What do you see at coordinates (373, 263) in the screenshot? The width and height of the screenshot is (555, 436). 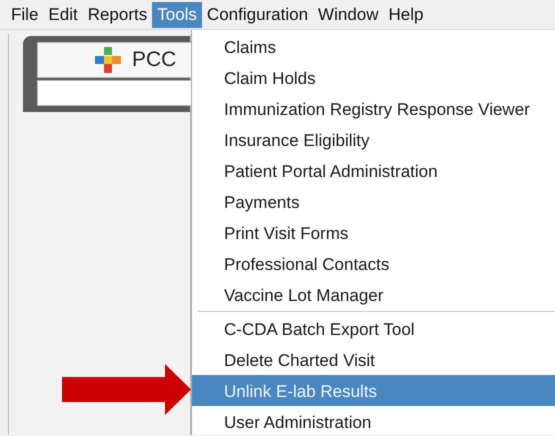 I see `menu-item: Professional Contacts` at bounding box center [373, 263].